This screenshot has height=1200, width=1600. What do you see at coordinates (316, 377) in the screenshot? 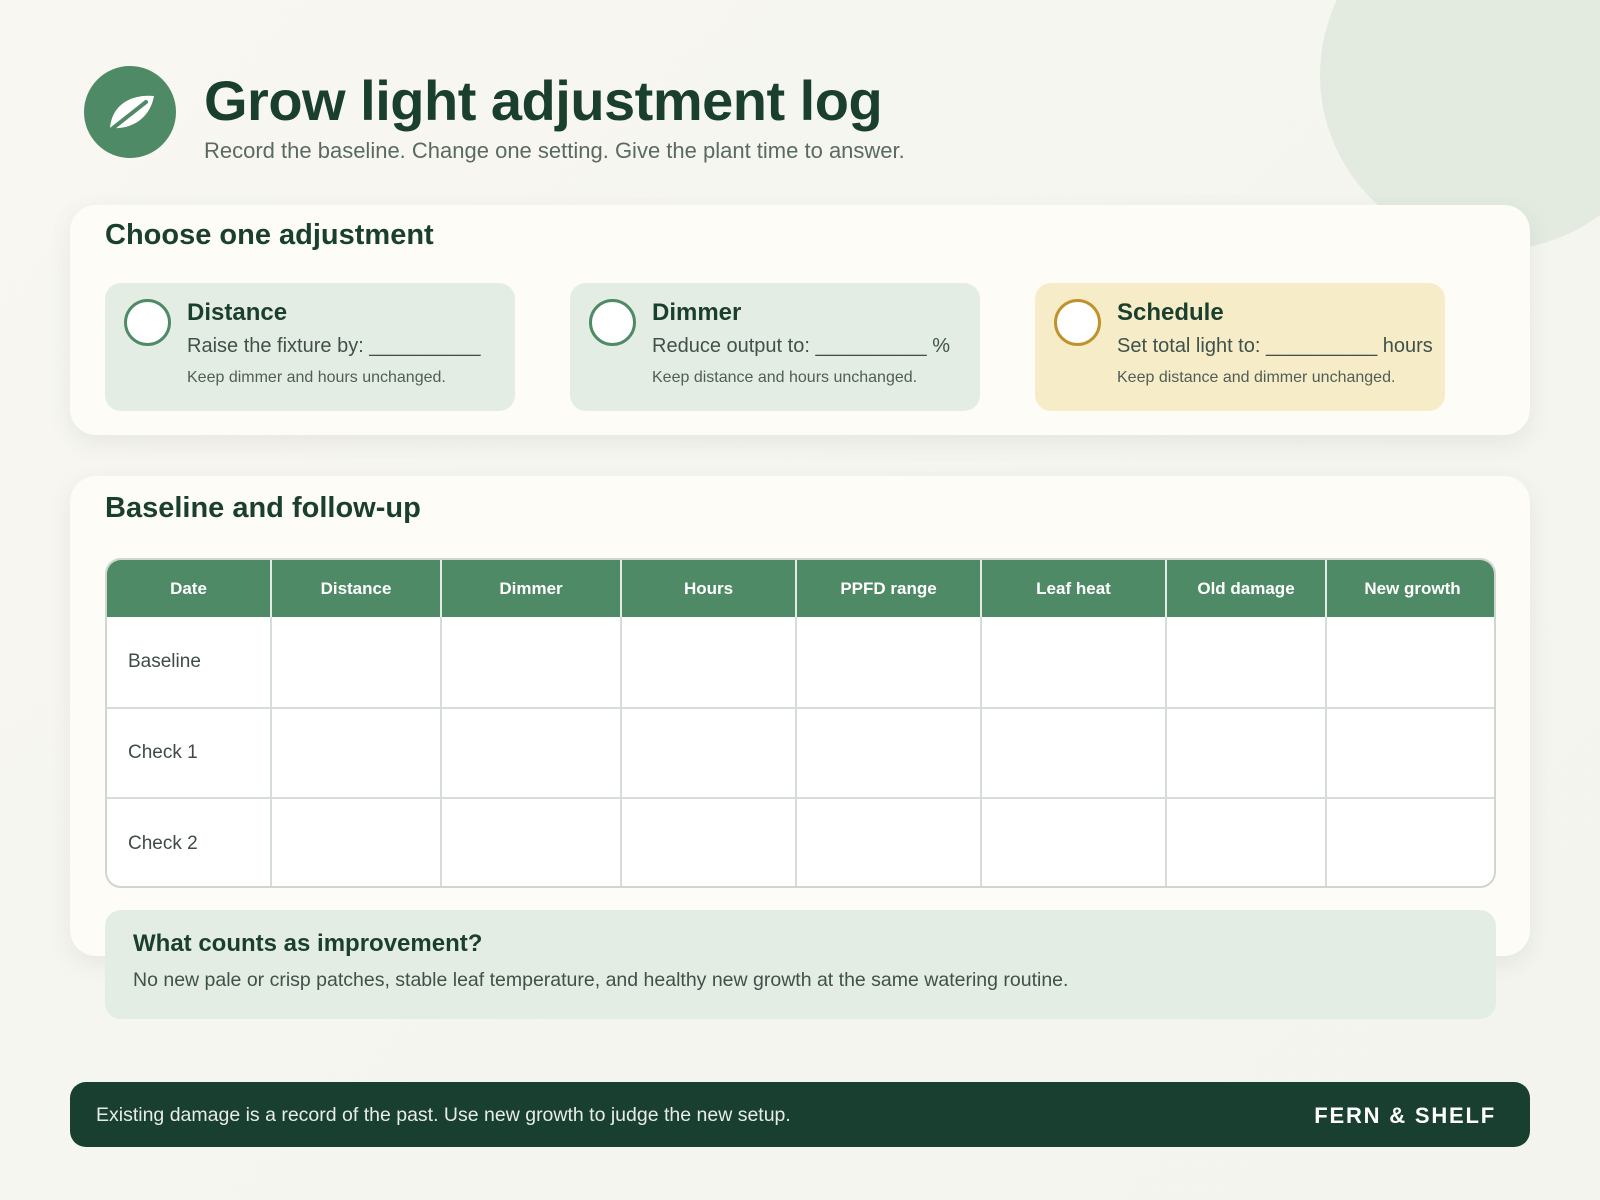
I see `option-note: Keep dimmer and hours unchanged.` at bounding box center [316, 377].